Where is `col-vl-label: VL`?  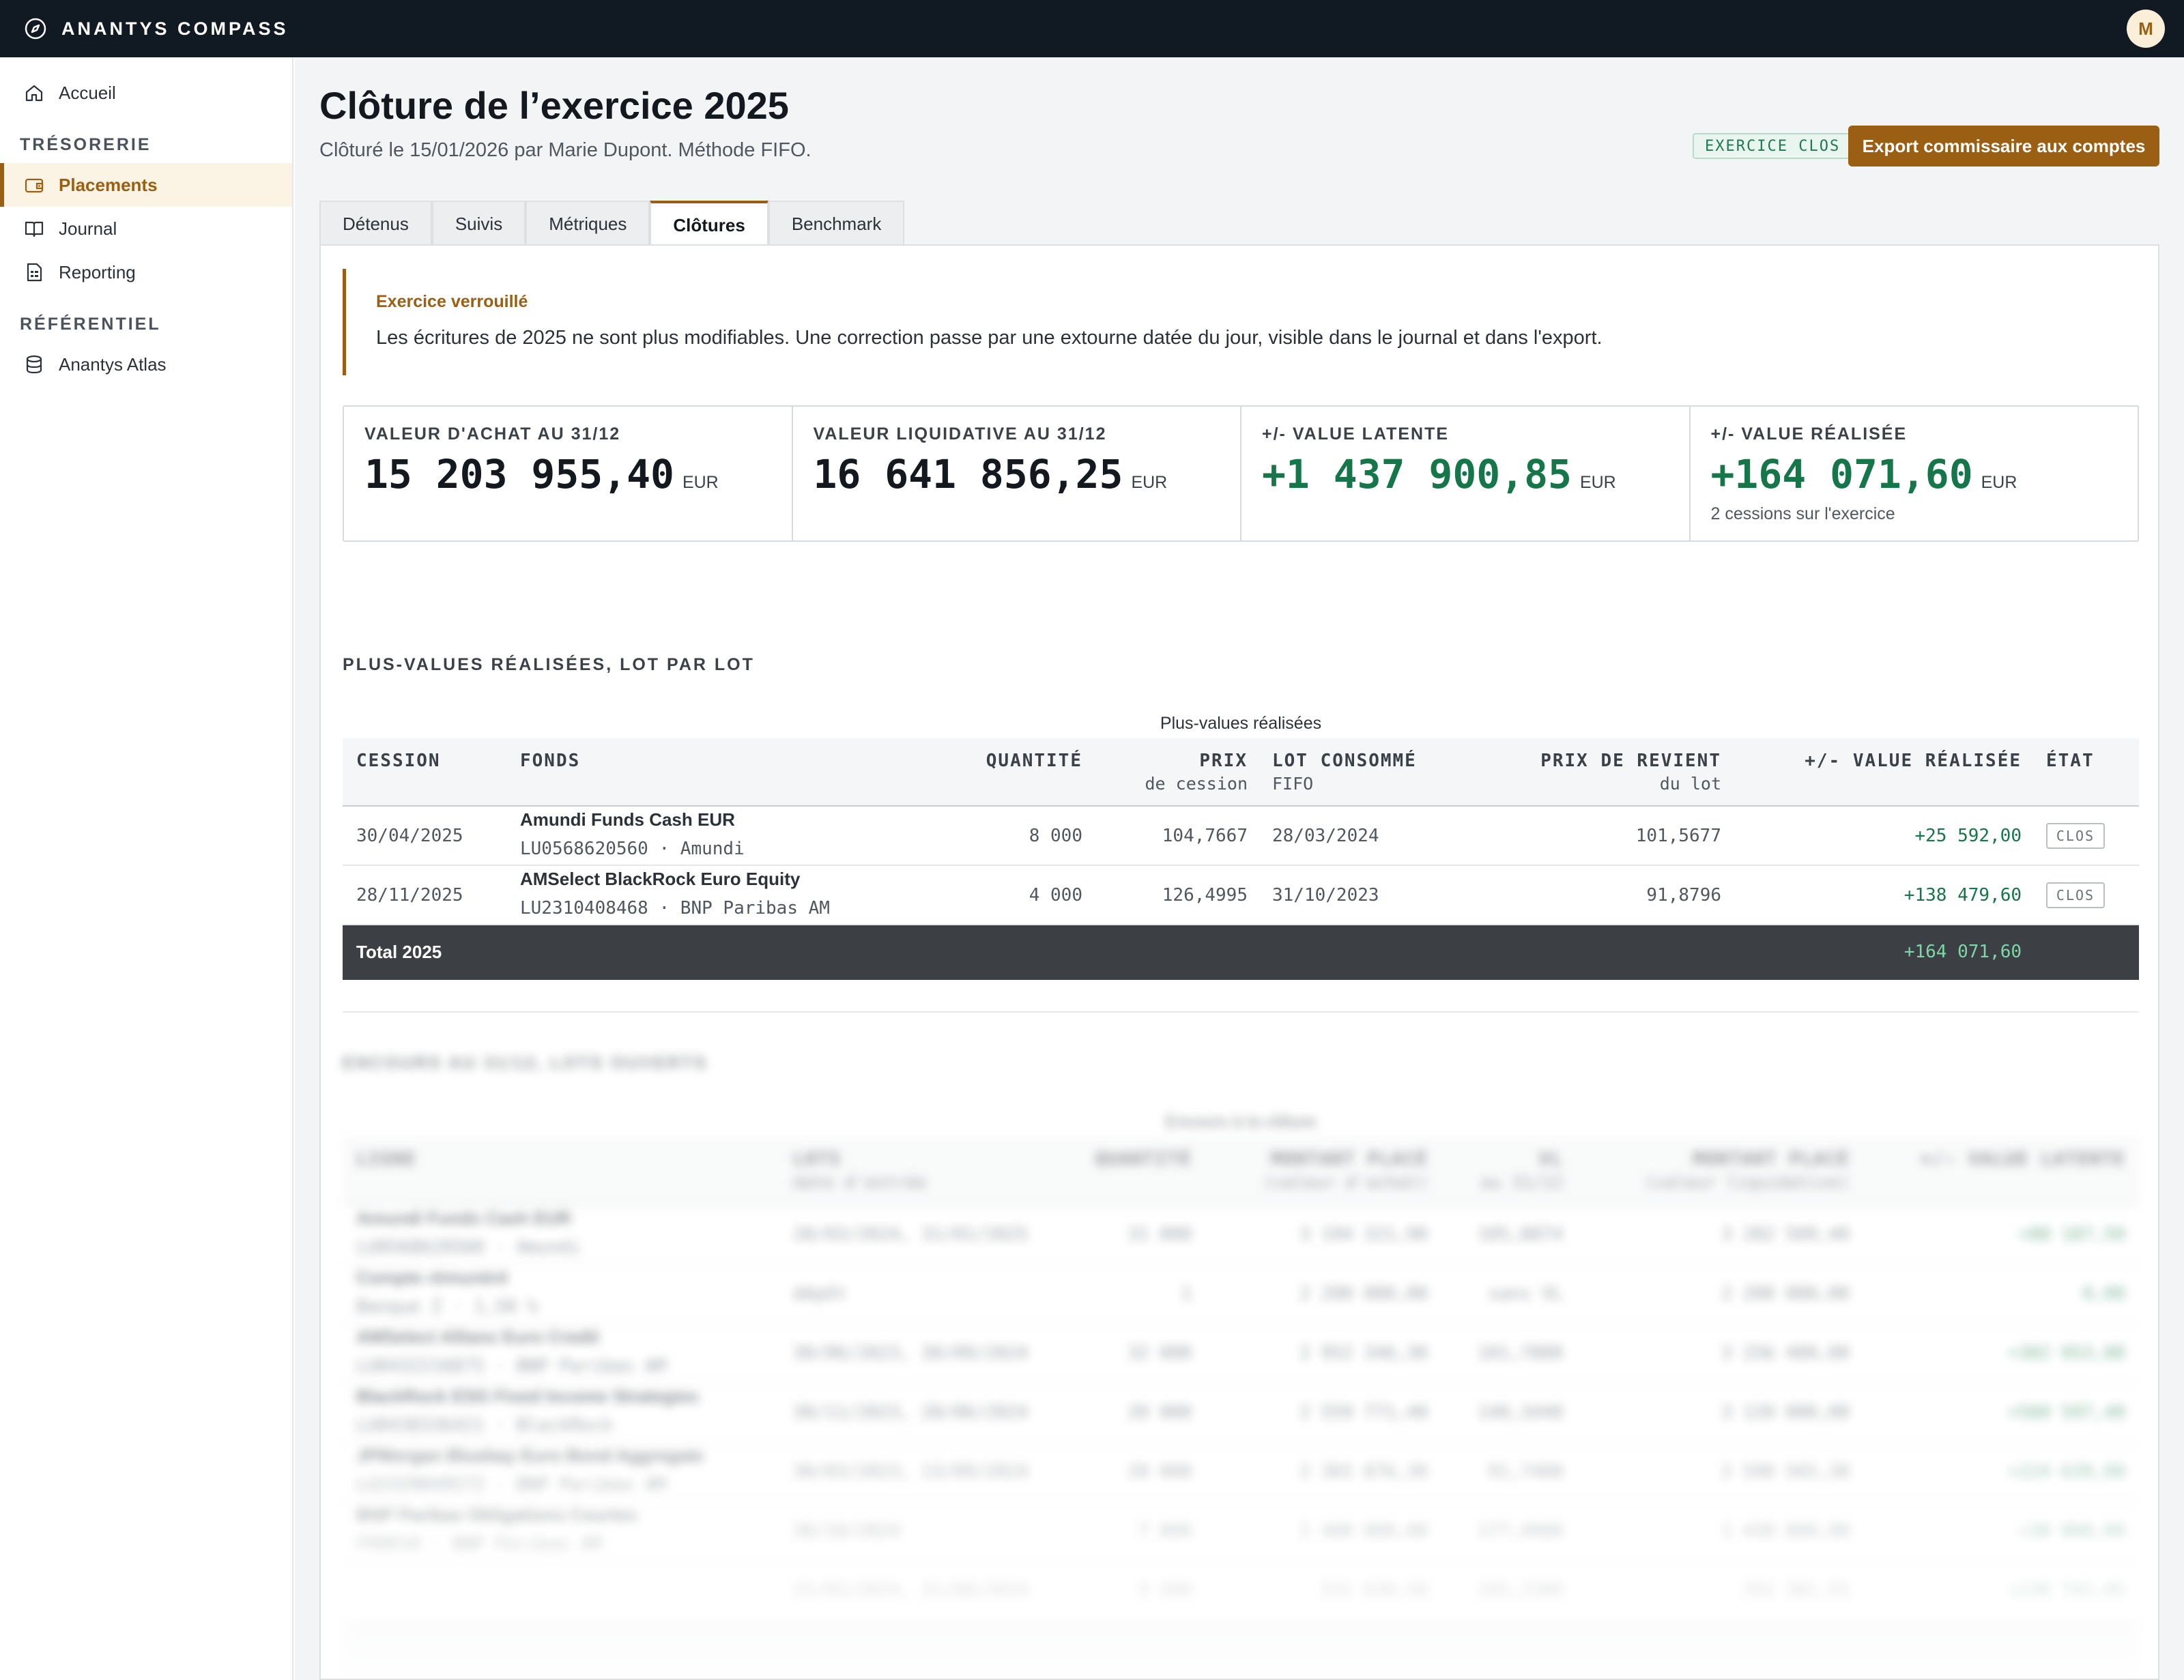 col-vl-label: VL is located at coordinates (1550, 1159).